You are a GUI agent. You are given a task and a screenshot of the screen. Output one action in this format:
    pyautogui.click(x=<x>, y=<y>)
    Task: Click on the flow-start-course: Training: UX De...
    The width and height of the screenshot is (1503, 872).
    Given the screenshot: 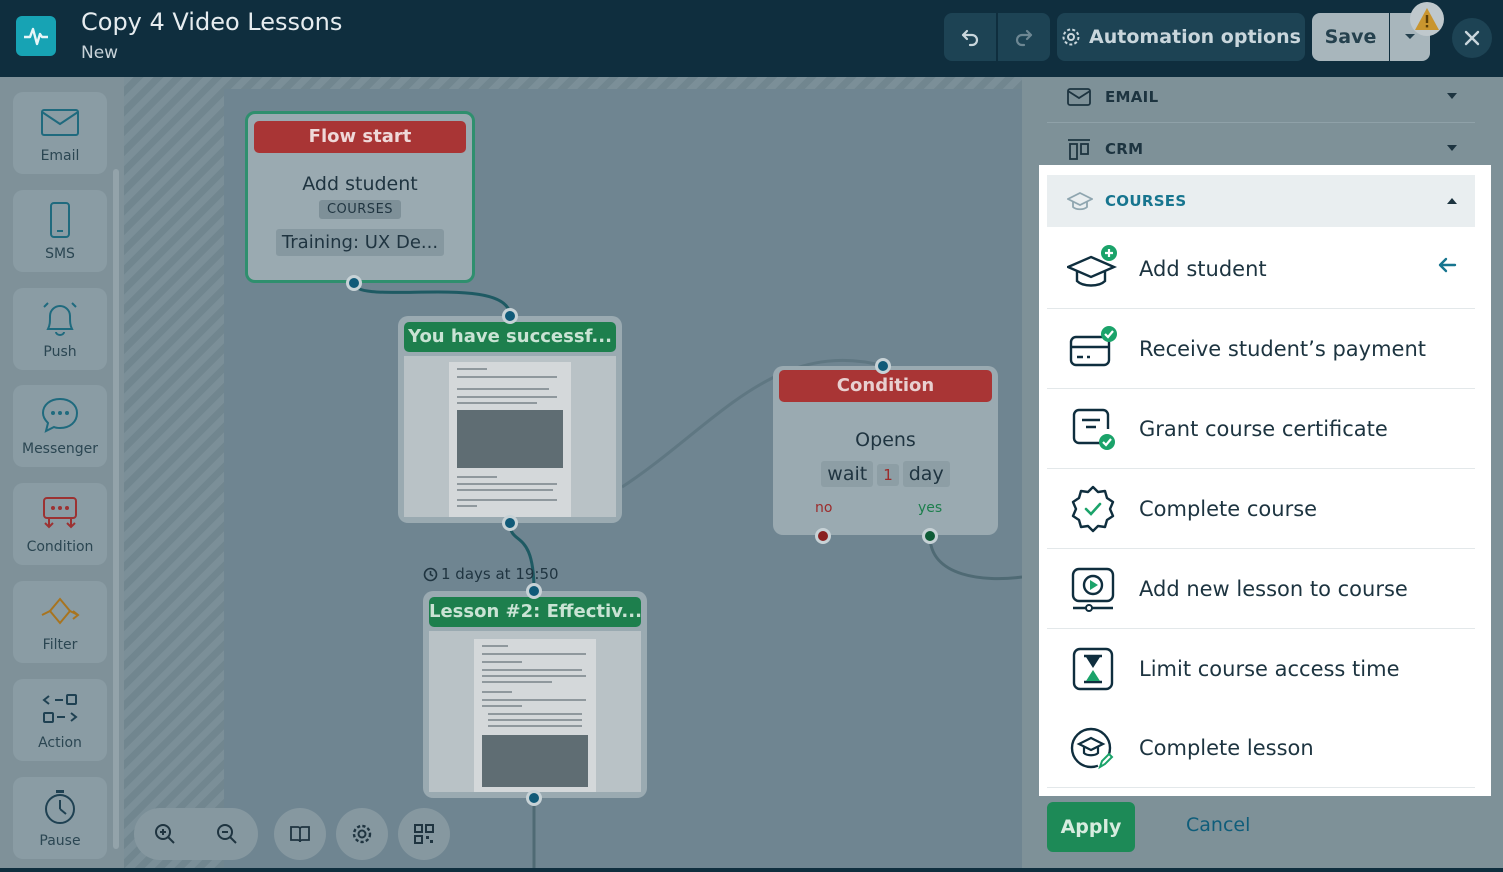 What is the action you would take?
    pyautogui.click(x=360, y=242)
    